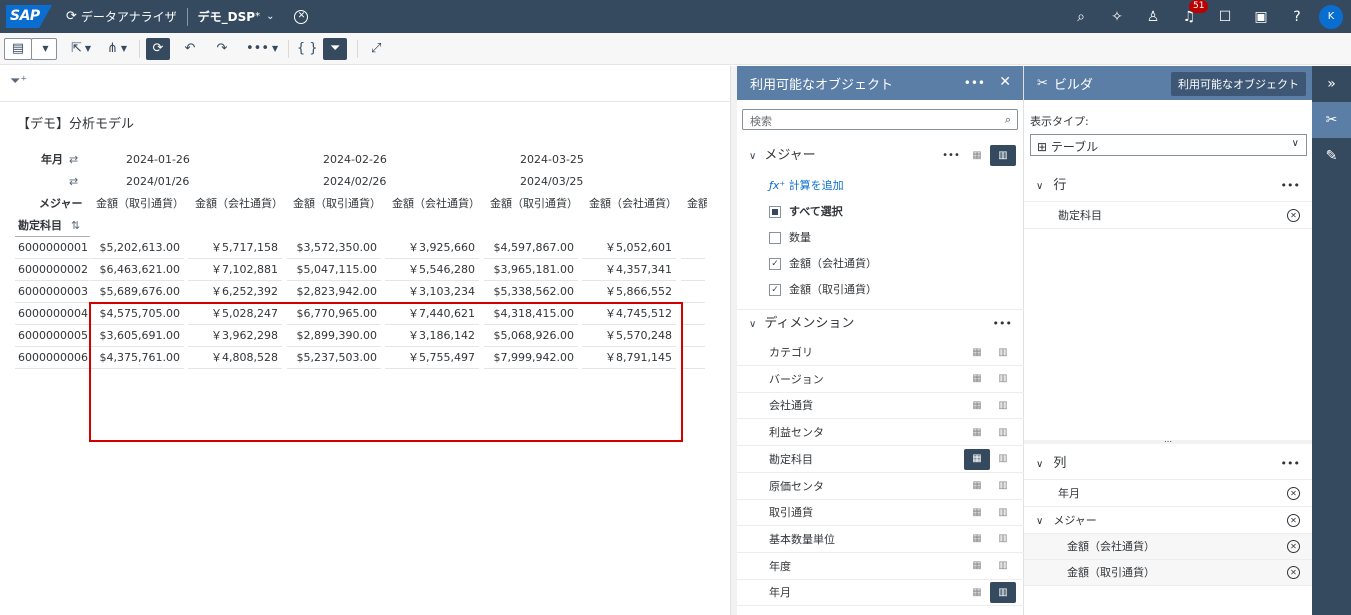  I want to click on dimension-item: バージョン ▦ ▥, so click(880, 380).